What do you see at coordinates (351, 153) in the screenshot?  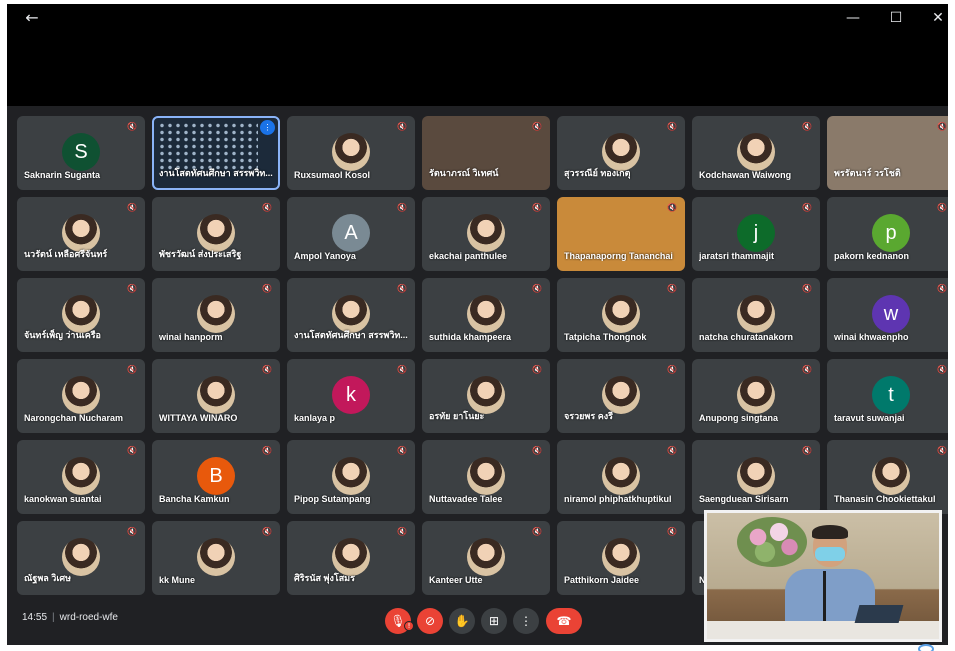 I see `participant-tile: 🔇 Ruxsumaol Kosol` at bounding box center [351, 153].